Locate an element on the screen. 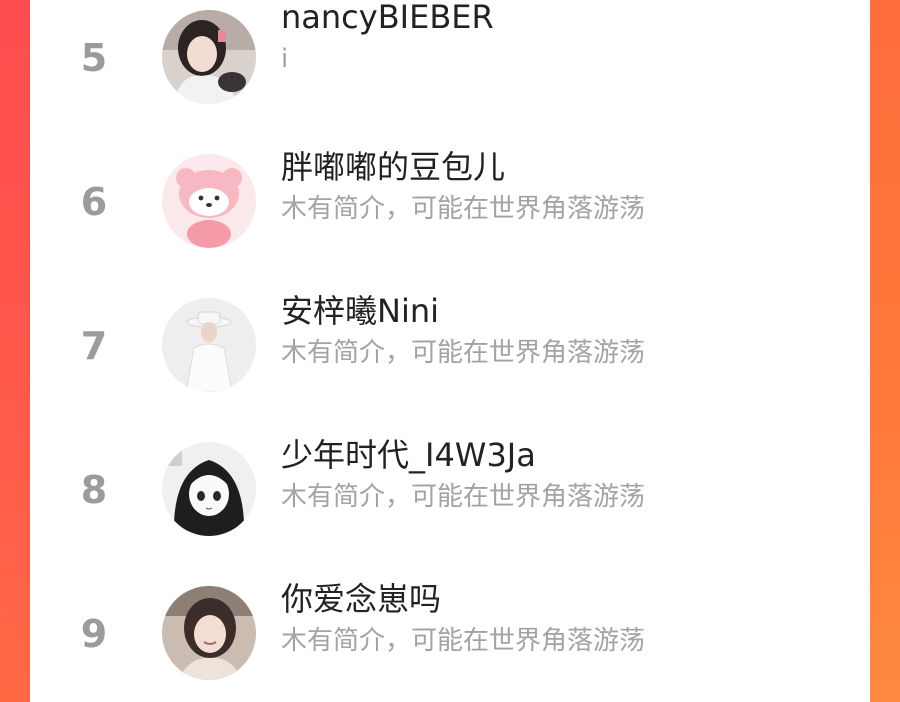  anime-girl-avatar is located at coordinates (209, 489).